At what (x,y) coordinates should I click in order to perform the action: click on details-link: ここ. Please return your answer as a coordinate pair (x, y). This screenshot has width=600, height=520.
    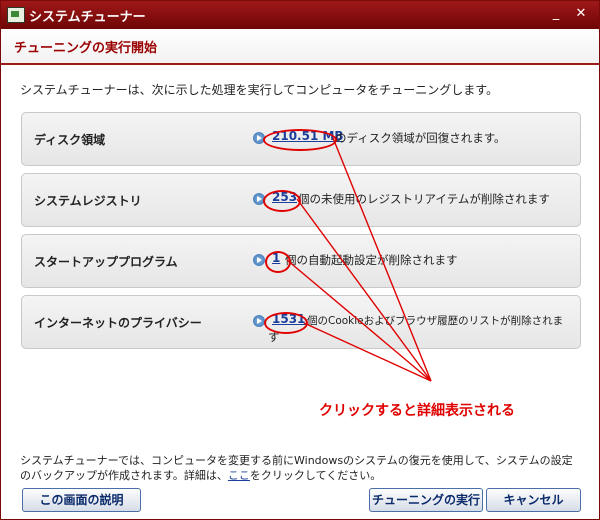
    Looking at the image, I should click on (239, 475).